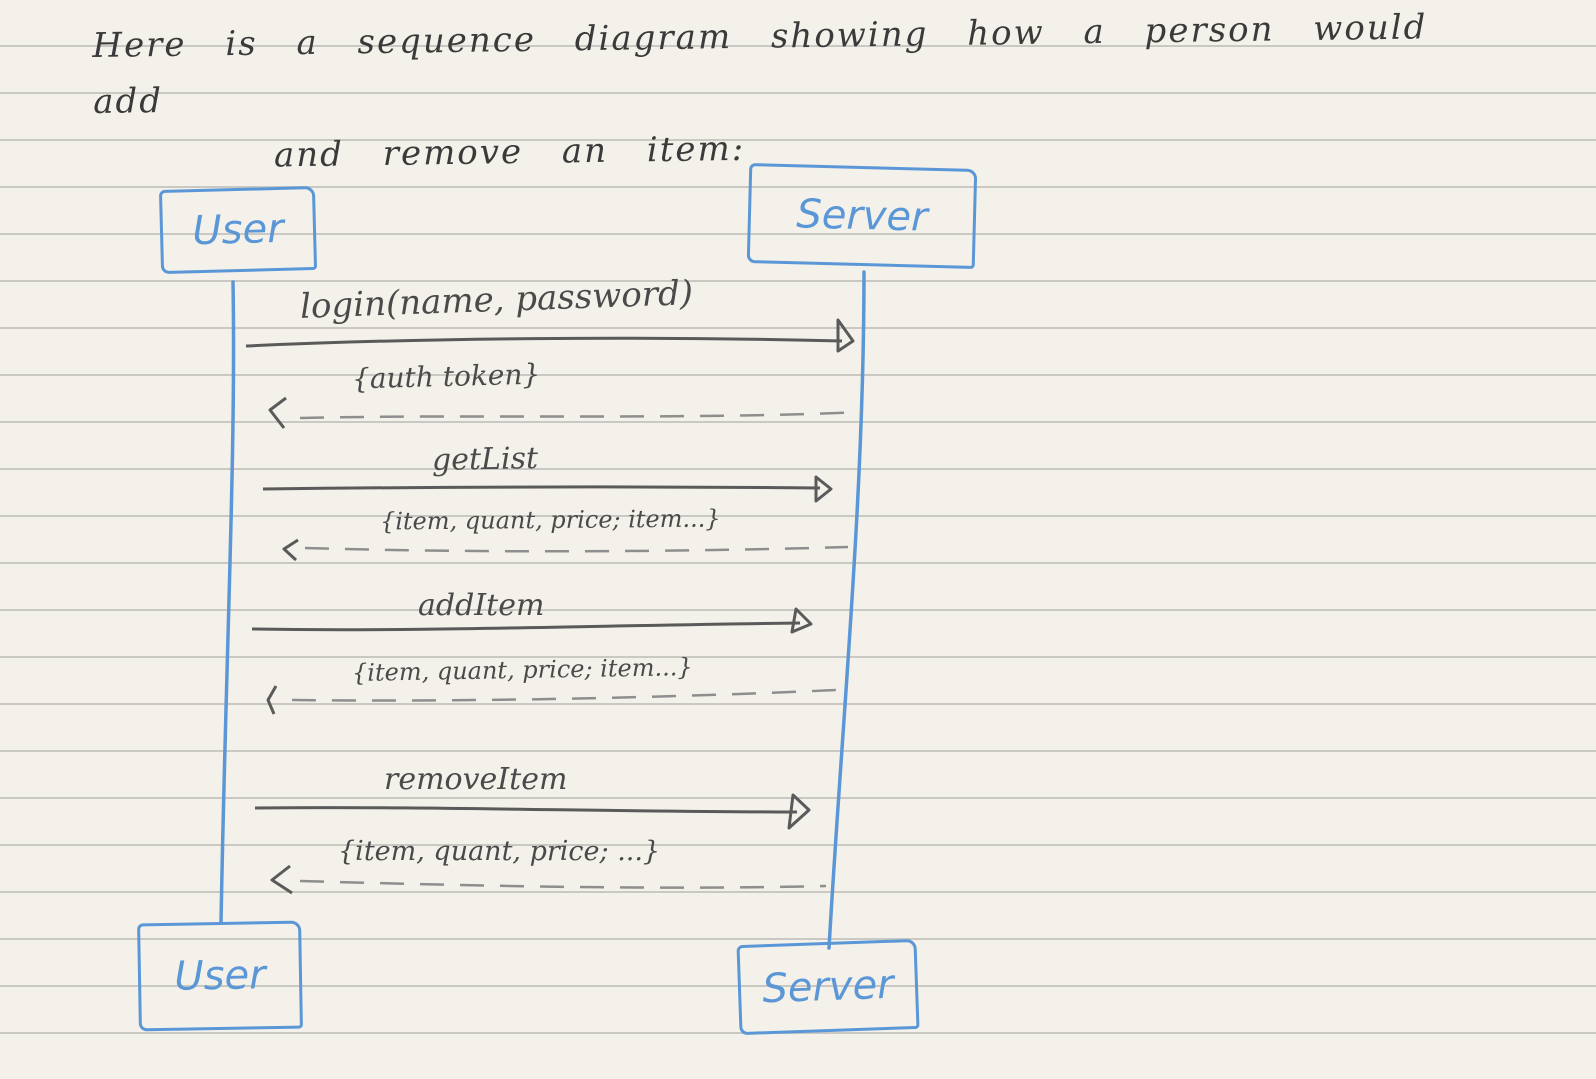  I want to click on return-arrow-login, so click(581, 415).